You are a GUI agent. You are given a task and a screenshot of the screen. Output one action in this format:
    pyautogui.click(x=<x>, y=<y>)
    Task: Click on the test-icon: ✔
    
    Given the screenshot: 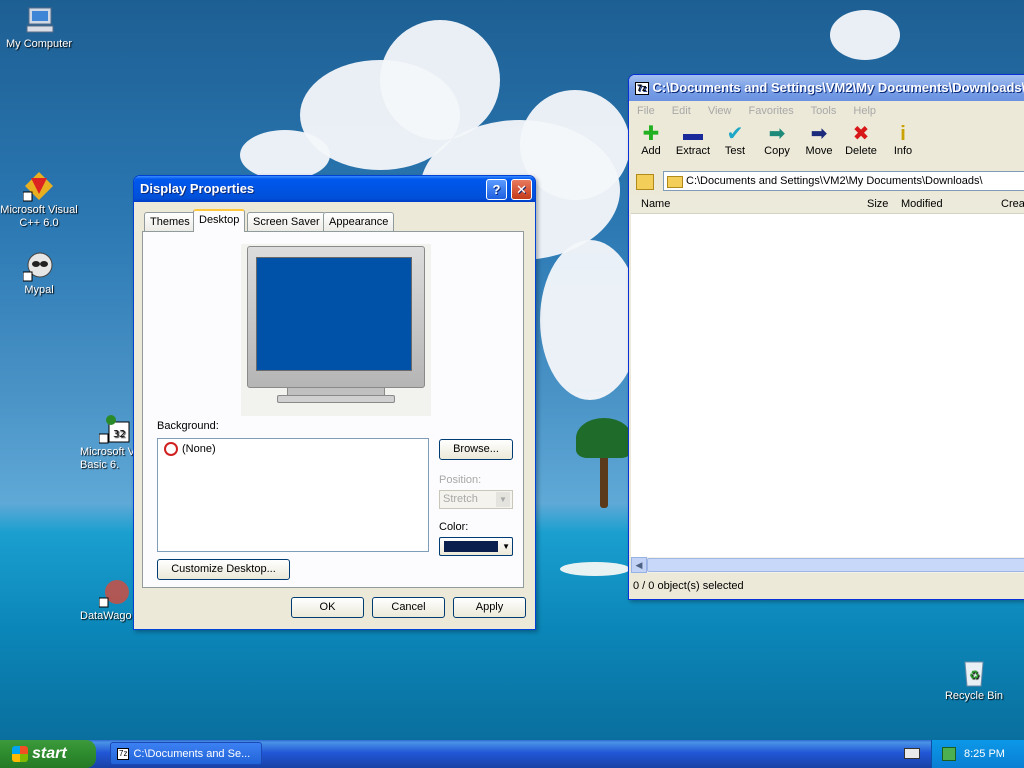 What is the action you would take?
    pyautogui.click(x=735, y=134)
    